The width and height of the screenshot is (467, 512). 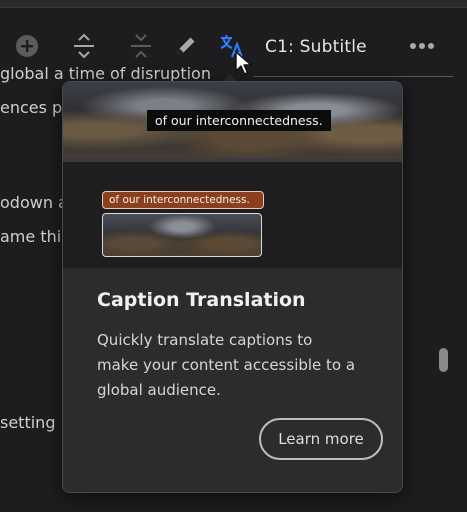 What do you see at coordinates (239, 120) in the screenshot?
I see `preview-caption: of our interconnectedness.` at bounding box center [239, 120].